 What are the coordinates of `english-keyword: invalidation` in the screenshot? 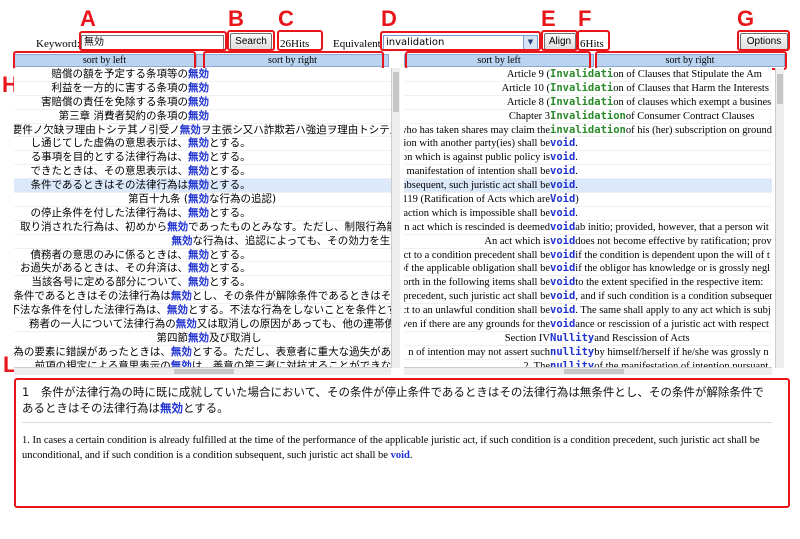 It's located at (588, 129).